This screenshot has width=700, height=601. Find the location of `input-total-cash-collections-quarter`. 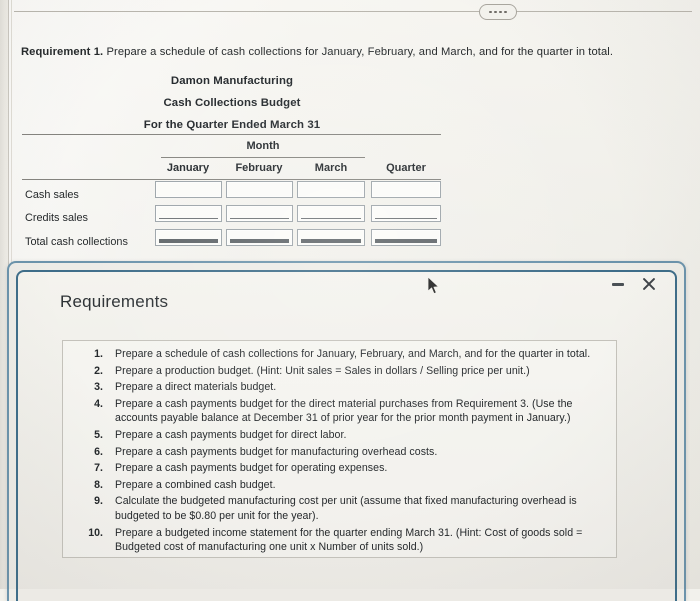

input-total-cash-collections-quarter is located at coordinates (406, 237).